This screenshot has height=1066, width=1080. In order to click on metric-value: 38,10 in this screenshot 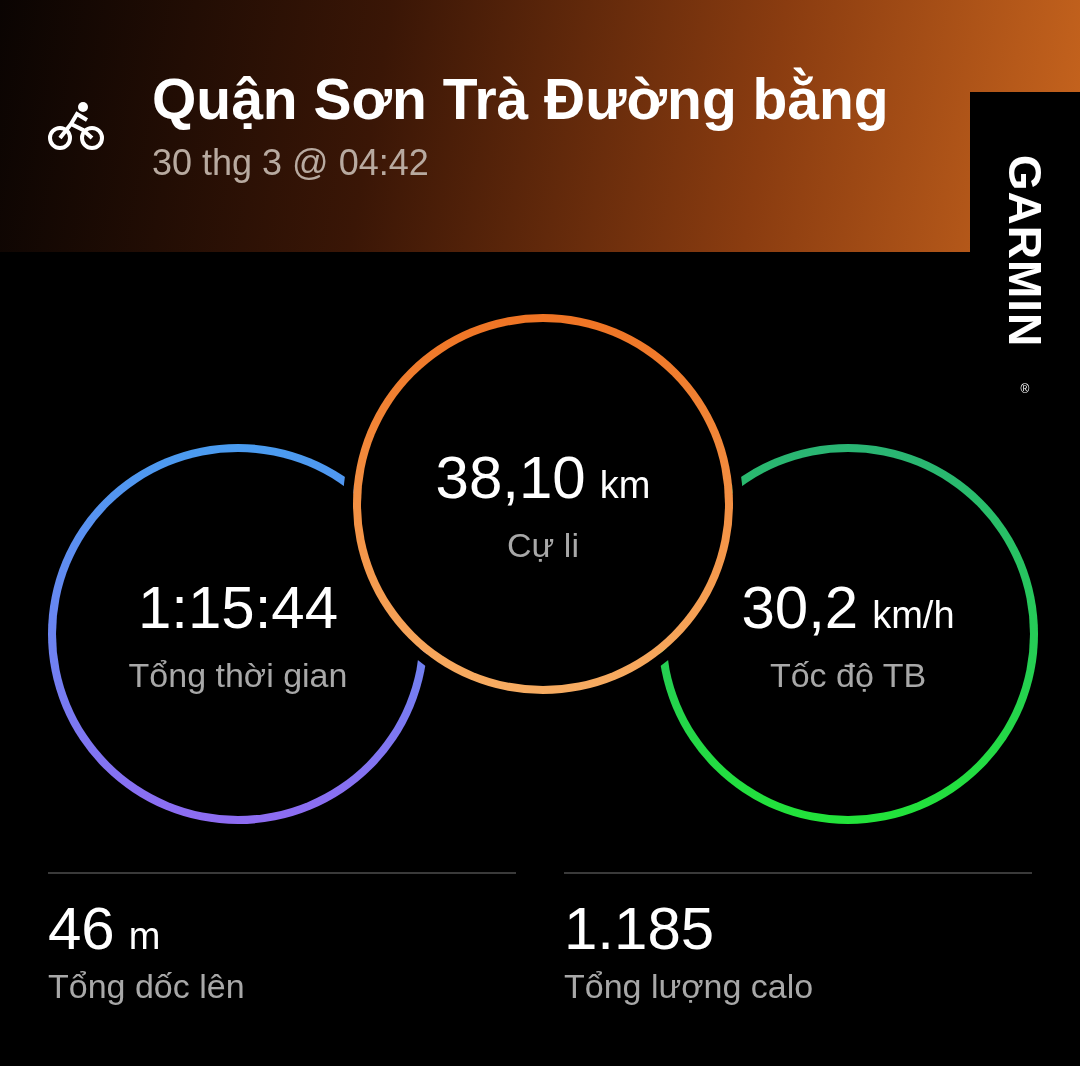, I will do `click(510, 477)`.